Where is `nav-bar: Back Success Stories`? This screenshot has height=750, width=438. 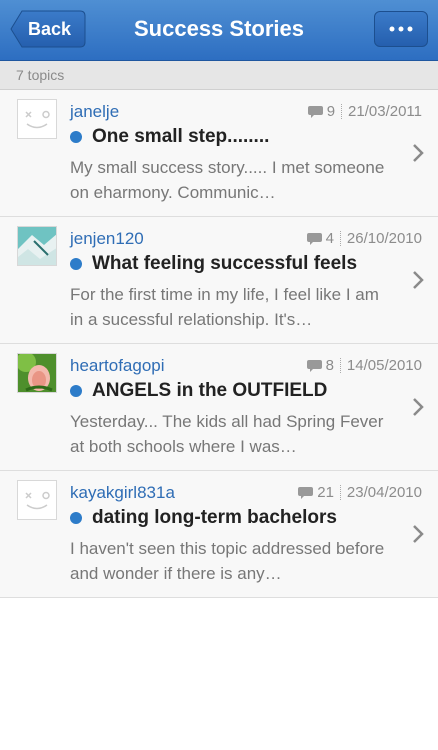
nav-bar: Back Success Stories is located at coordinates (219, 30).